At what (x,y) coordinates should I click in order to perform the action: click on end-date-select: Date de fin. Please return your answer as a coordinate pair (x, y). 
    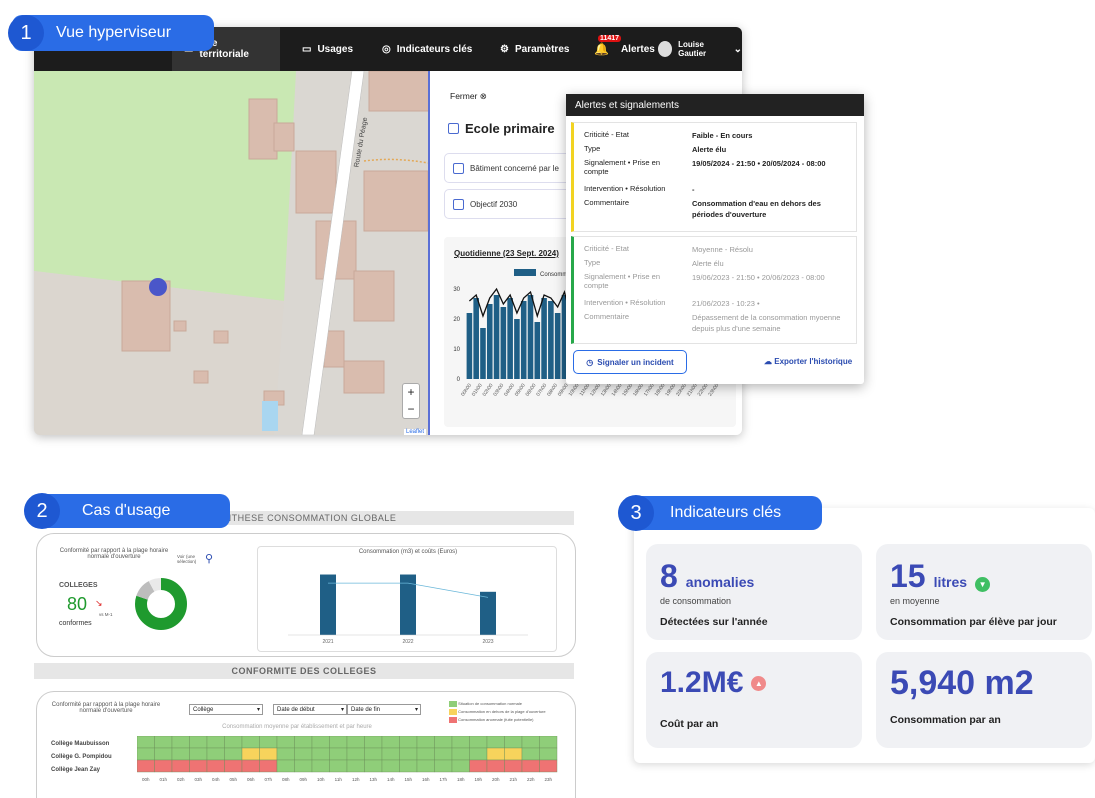
    Looking at the image, I should click on (384, 709).